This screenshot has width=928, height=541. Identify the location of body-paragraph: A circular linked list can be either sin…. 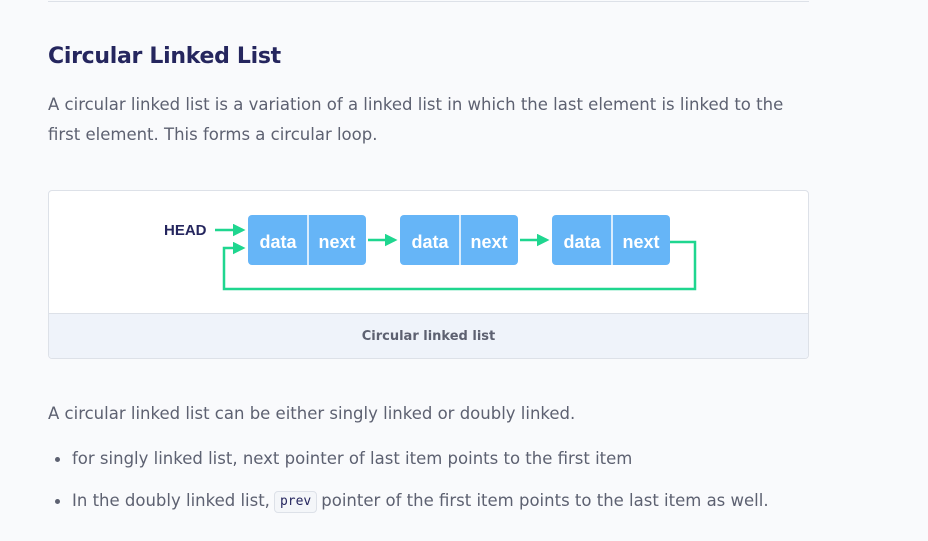
(312, 413).